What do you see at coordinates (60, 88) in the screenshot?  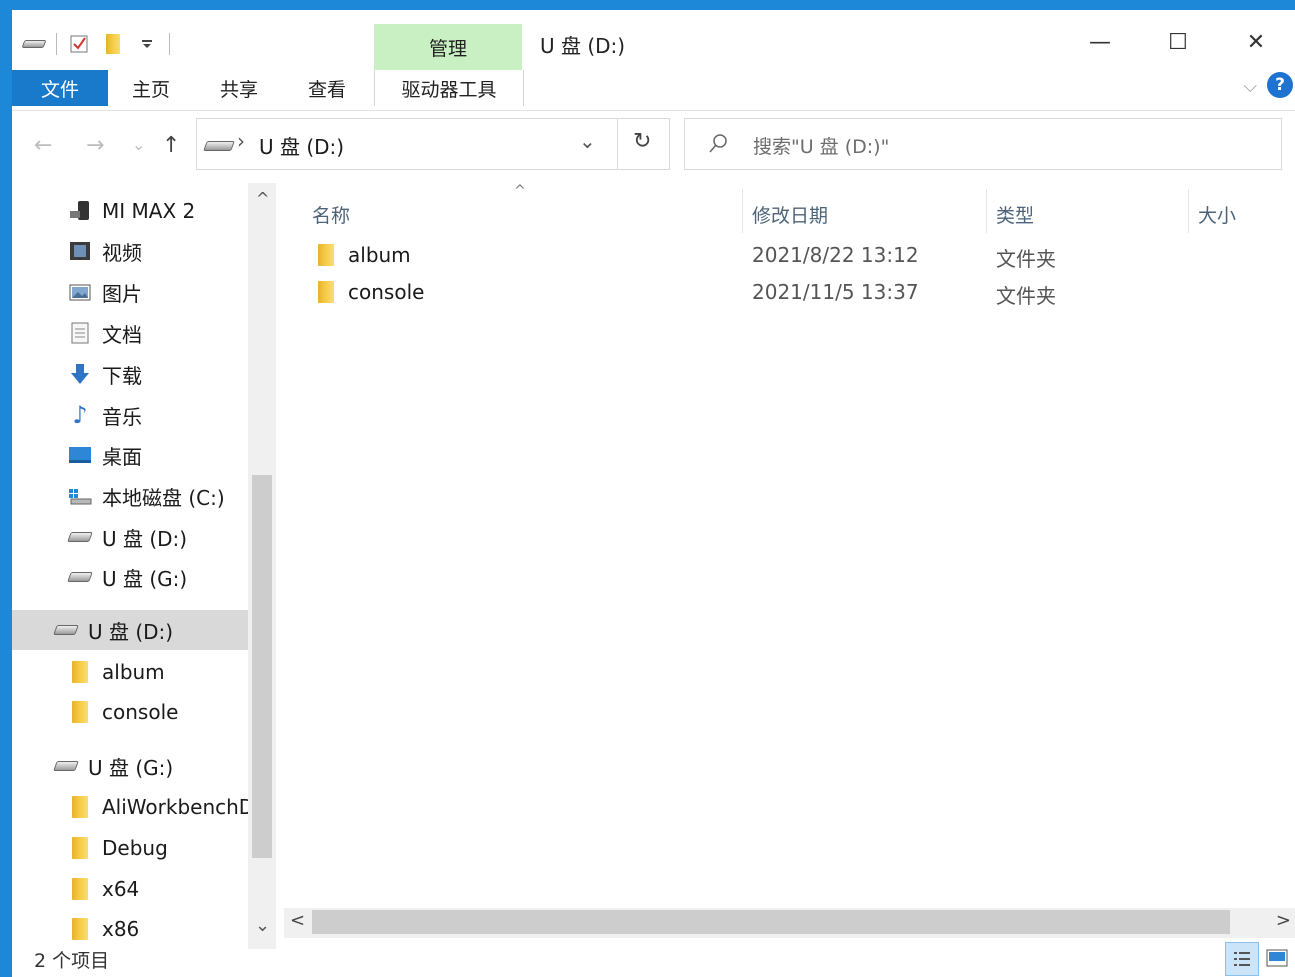 I see `tab-file: 文件` at bounding box center [60, 88].